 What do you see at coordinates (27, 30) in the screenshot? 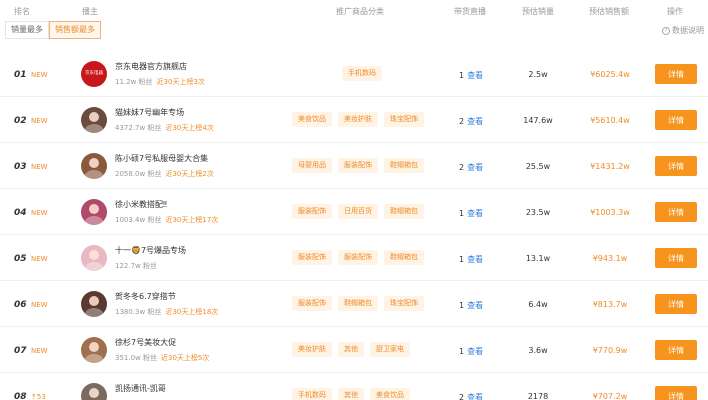
I see `tab-sales-most: 销量最多` at bounding box center [27, 30].